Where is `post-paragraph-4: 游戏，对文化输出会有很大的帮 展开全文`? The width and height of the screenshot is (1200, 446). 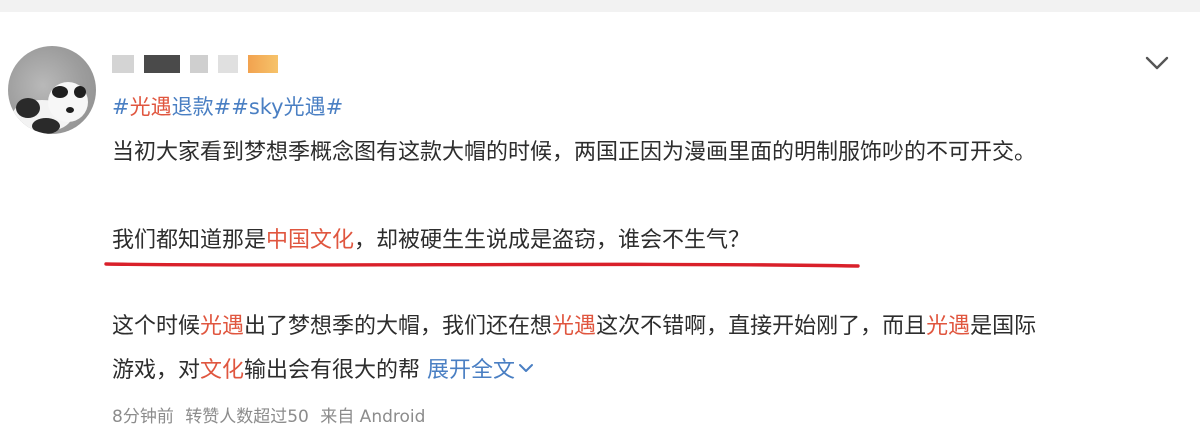 post-paragraph-4: 游戏，对文化输出会有很大的帮 展开全文 is located at coordinates (323, 371).